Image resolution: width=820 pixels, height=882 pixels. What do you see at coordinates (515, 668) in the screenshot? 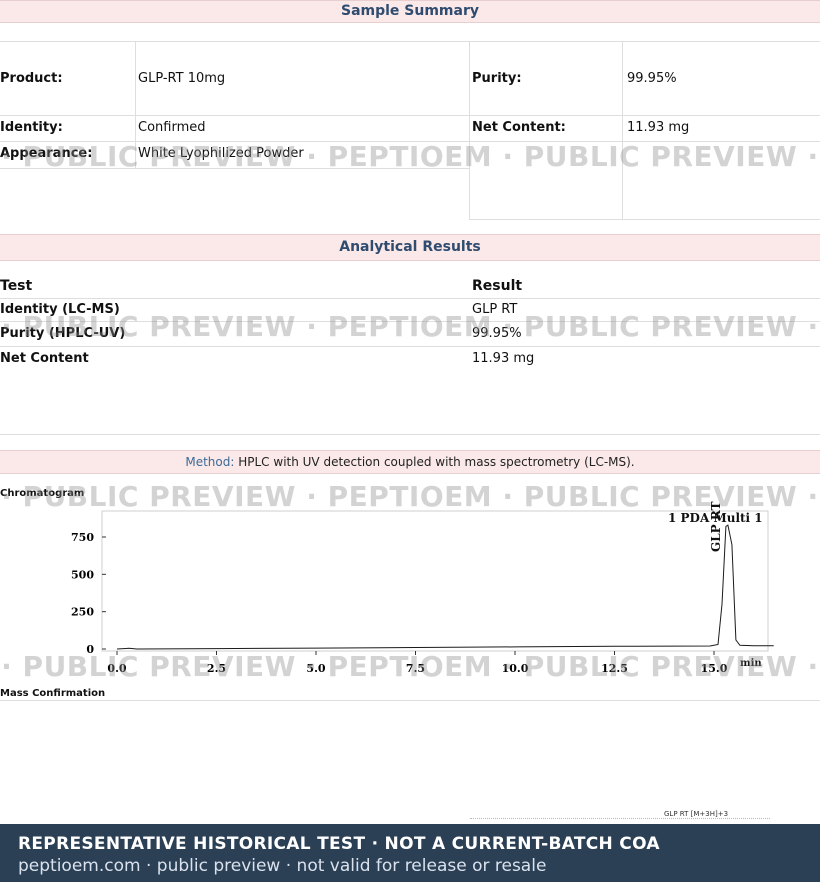
I see `x-tick-label: 10.0` at bounding box center [515, 668].